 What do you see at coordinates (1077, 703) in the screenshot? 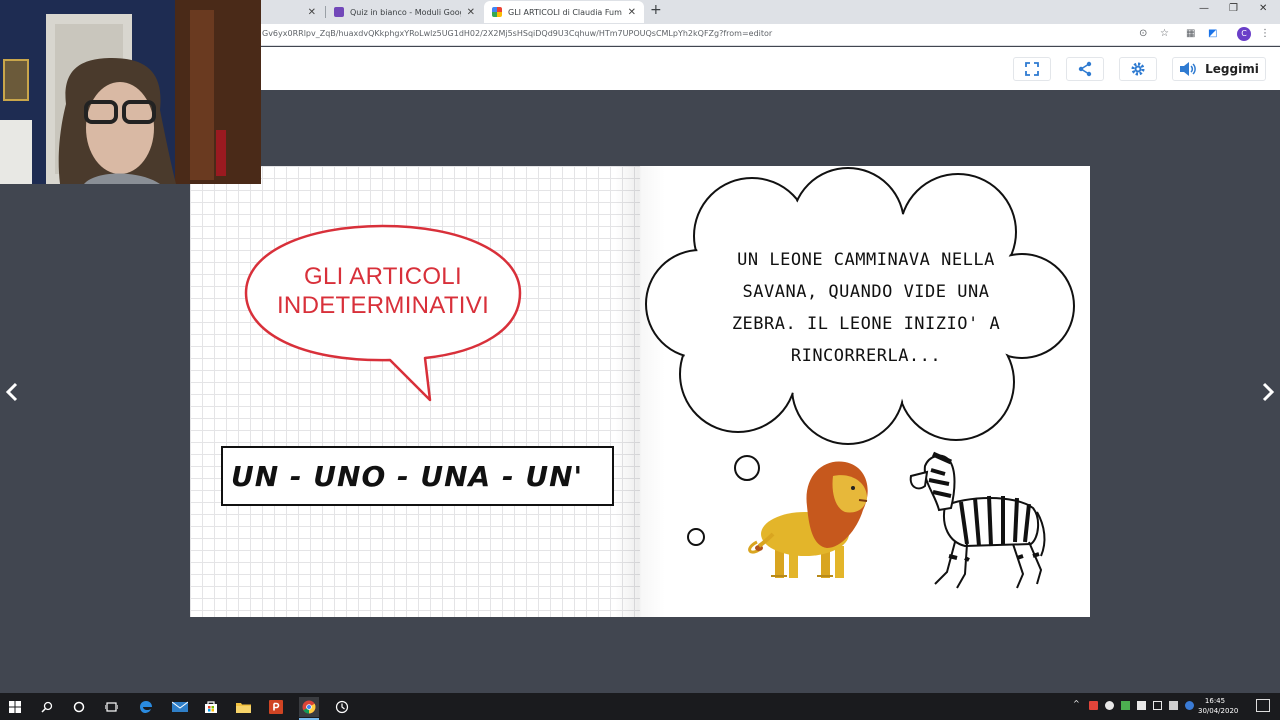
I see `tray-expand-icon: ^` at bounding box center [1077, 703].